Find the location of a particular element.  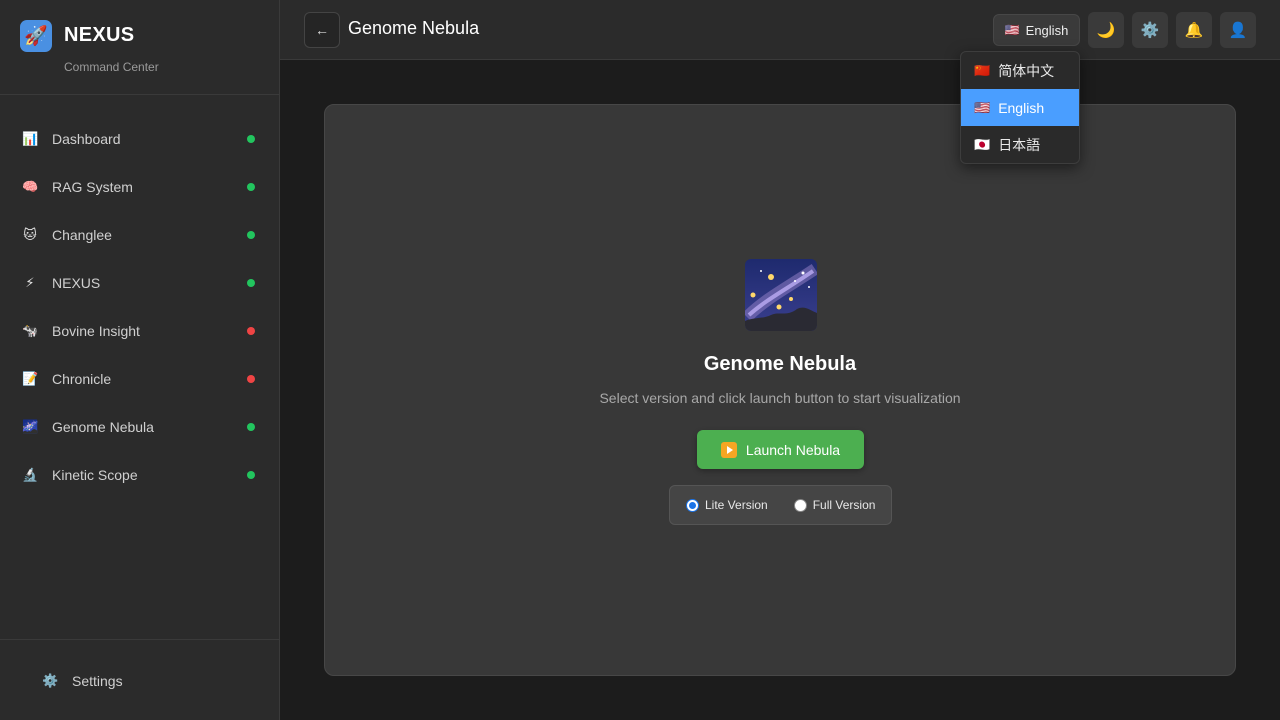

sidebar-item-chronicle: 📝 Chronicle is located at coordinates (139, 379).